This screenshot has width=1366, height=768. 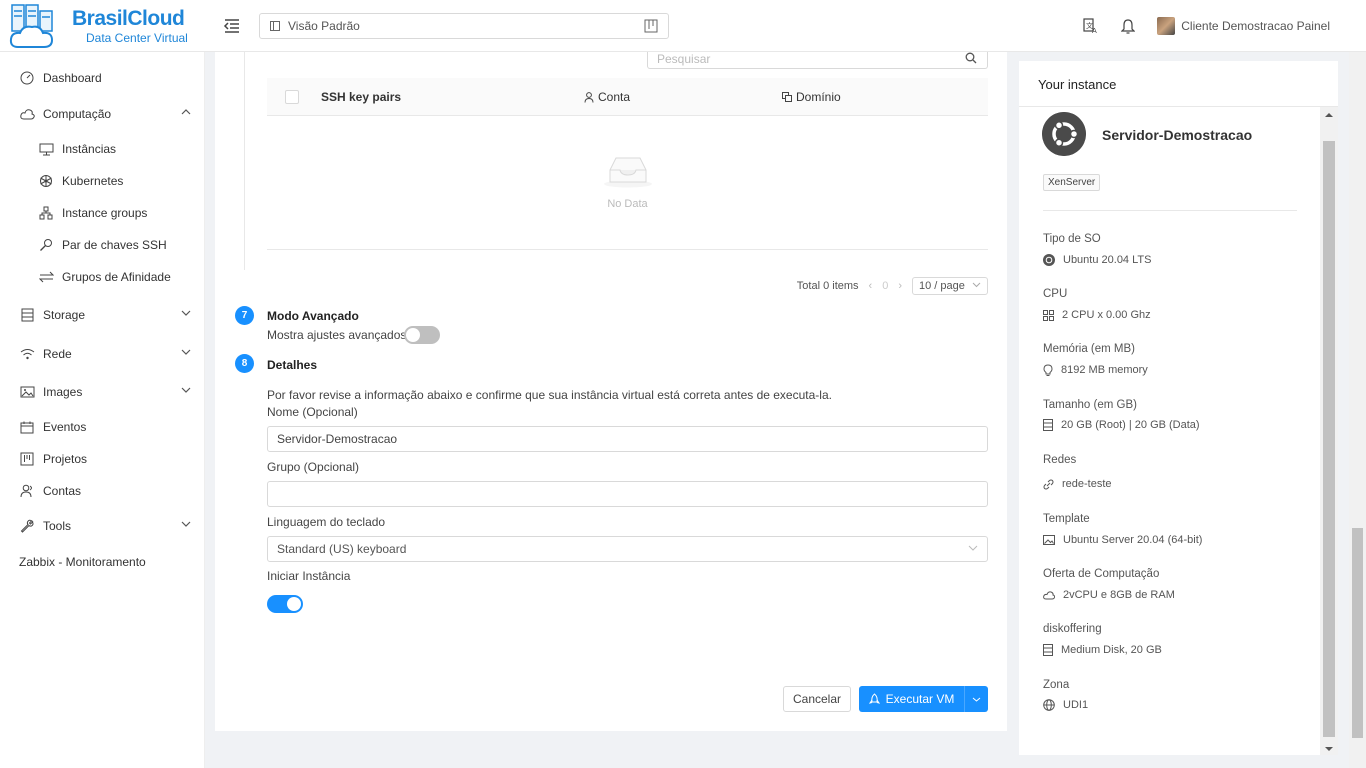 I want to click on sidebar-item-contas: Contas, so click(x=102, y=491).